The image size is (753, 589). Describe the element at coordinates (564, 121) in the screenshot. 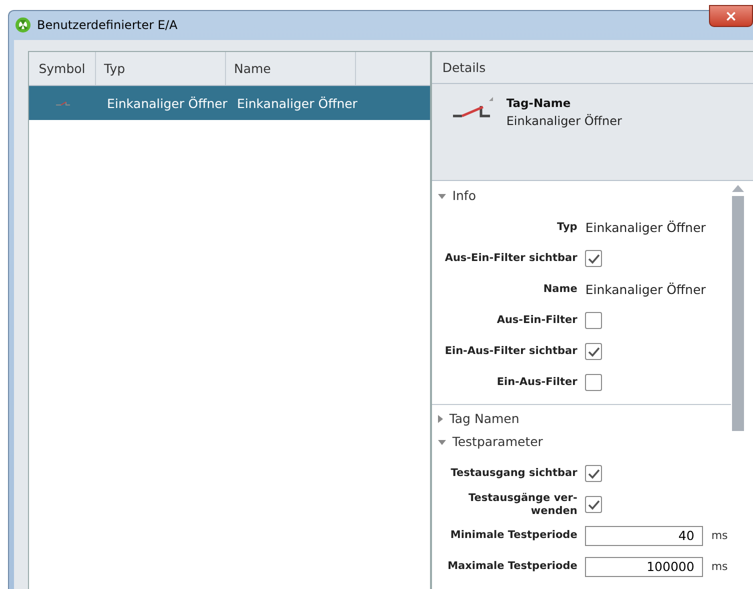

I see `tag-name-value: Einkanaliger Öffner` at that location.